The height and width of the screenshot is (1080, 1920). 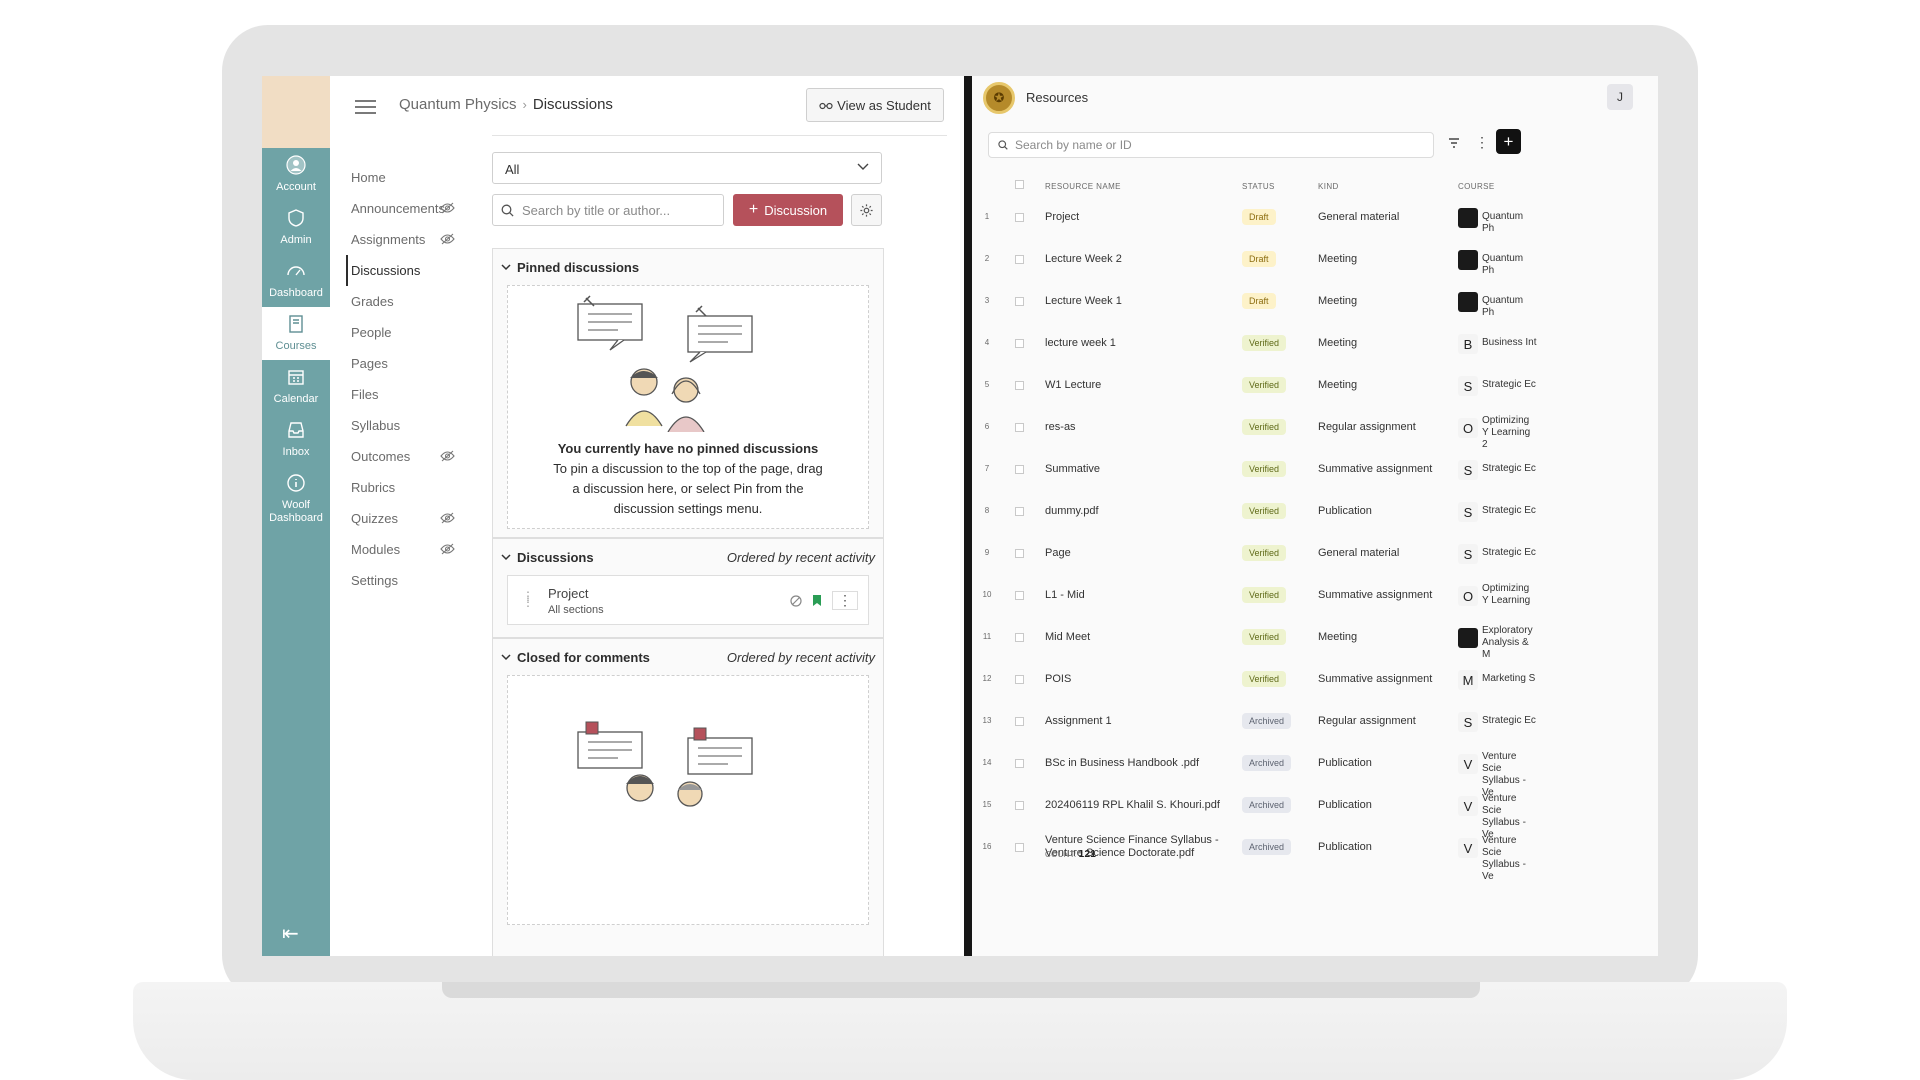 I want to click on pinned-discussions-header: Pinned discussions, so click(x=688, y=267).